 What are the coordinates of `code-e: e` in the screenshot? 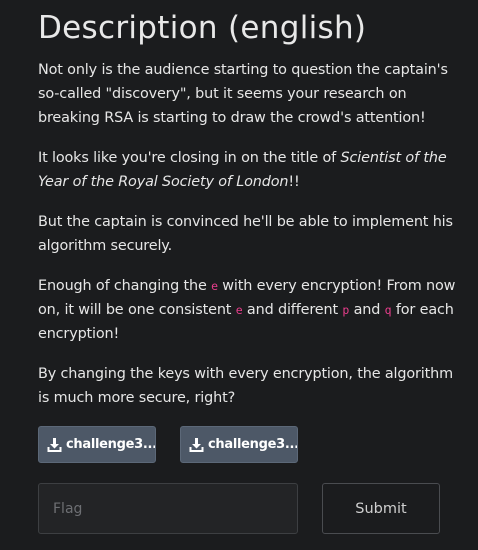 It's located at (214, 286).